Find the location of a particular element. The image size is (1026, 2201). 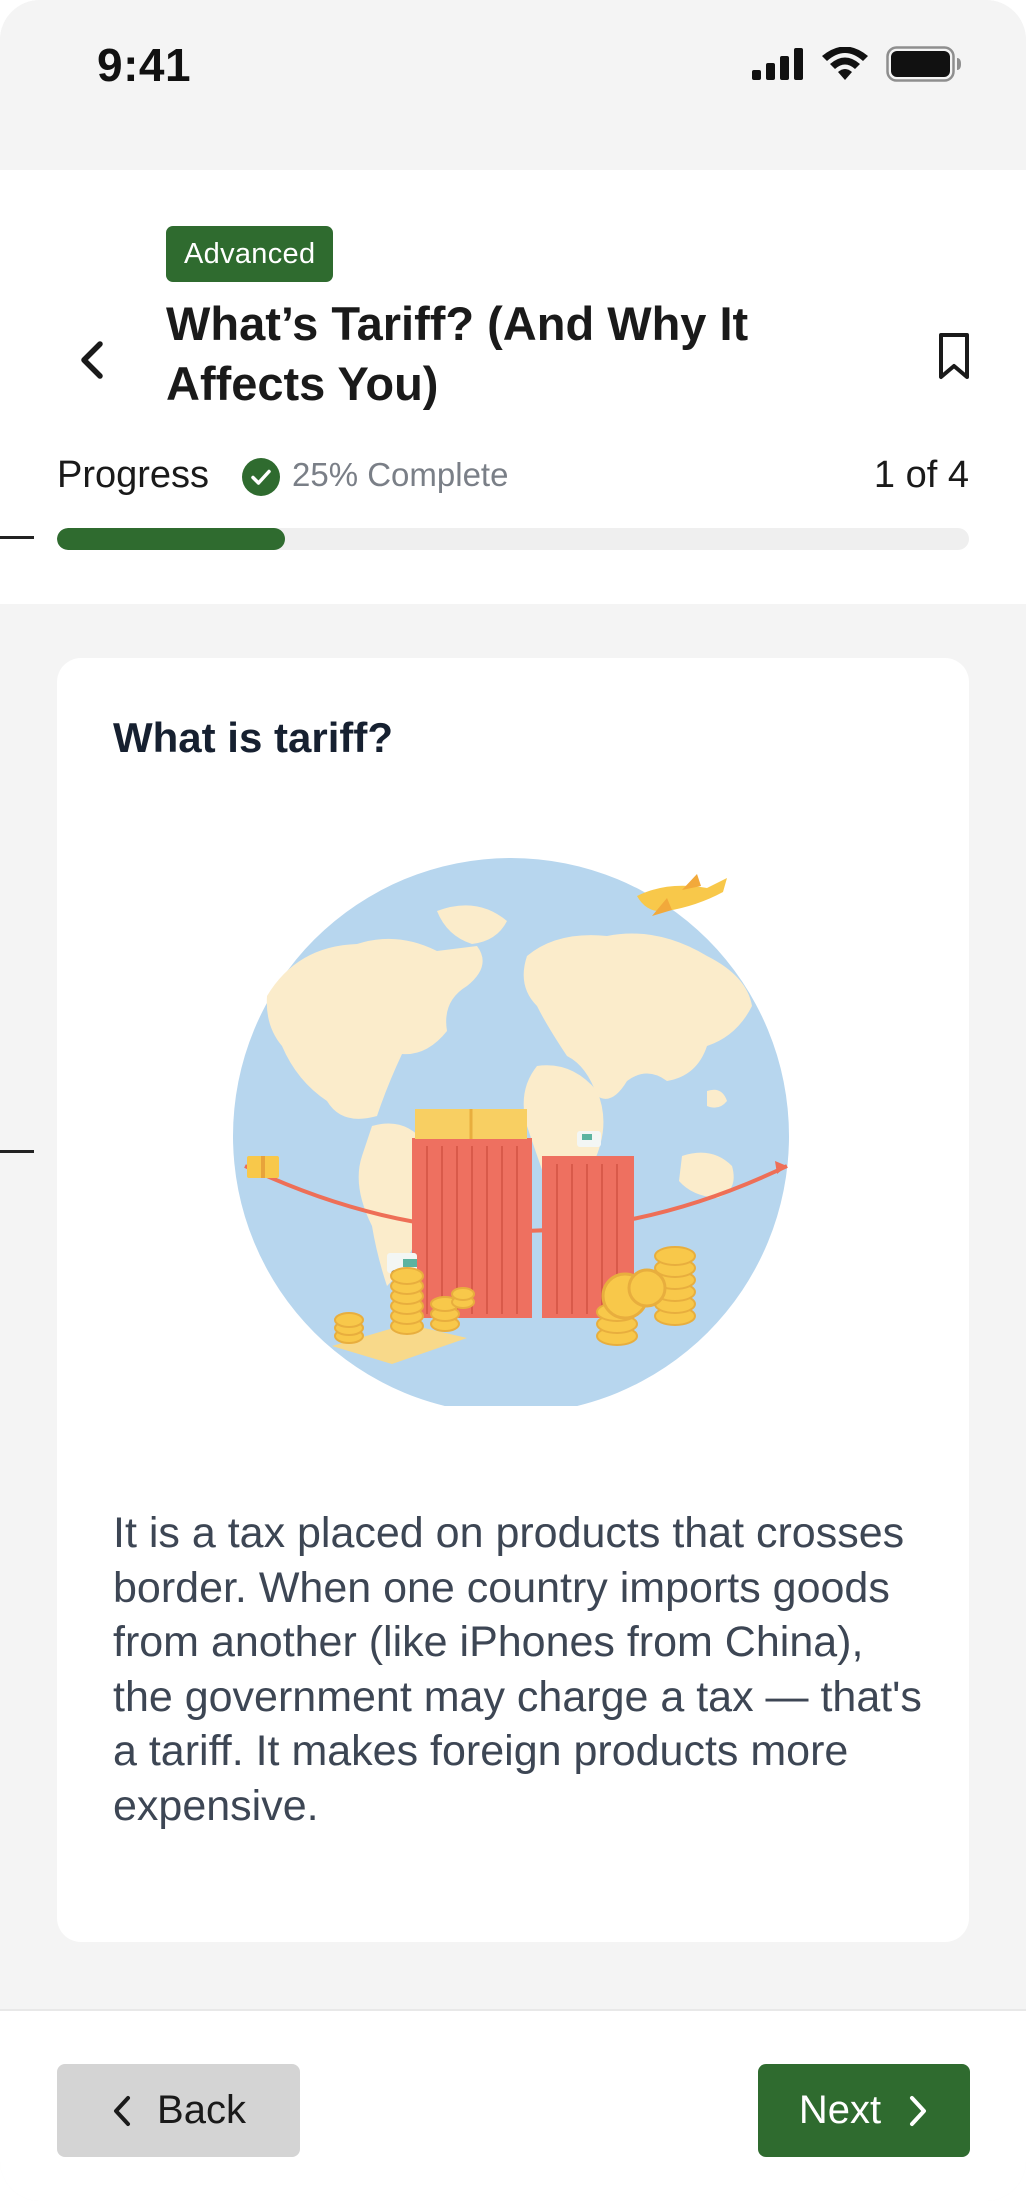

status-icons is located at coordinates (857, 64).